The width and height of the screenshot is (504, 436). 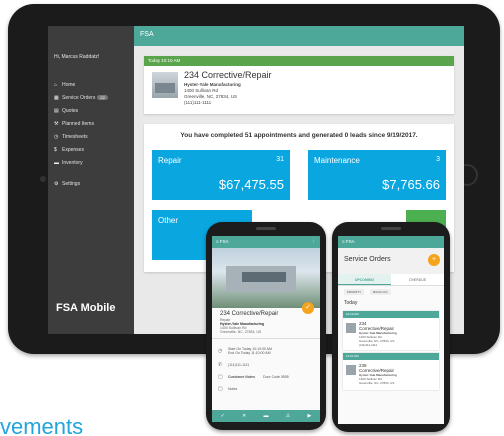 What do you see at coordinates (377, 175) in the screenshot?
I see `maintenance-tile: Maintenance 3 $7,765.66` at bounding box center [377, 175].